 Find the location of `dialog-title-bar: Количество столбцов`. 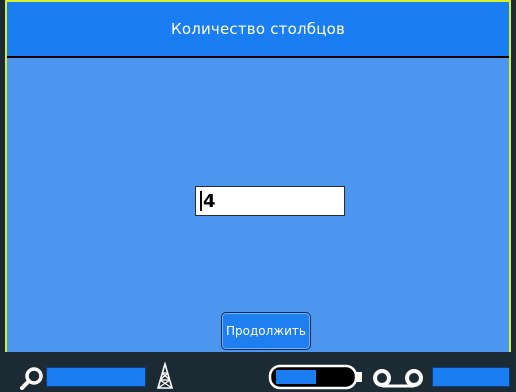

dialog-title-bar: Количество столбцов is located at coordinates (258, 30).